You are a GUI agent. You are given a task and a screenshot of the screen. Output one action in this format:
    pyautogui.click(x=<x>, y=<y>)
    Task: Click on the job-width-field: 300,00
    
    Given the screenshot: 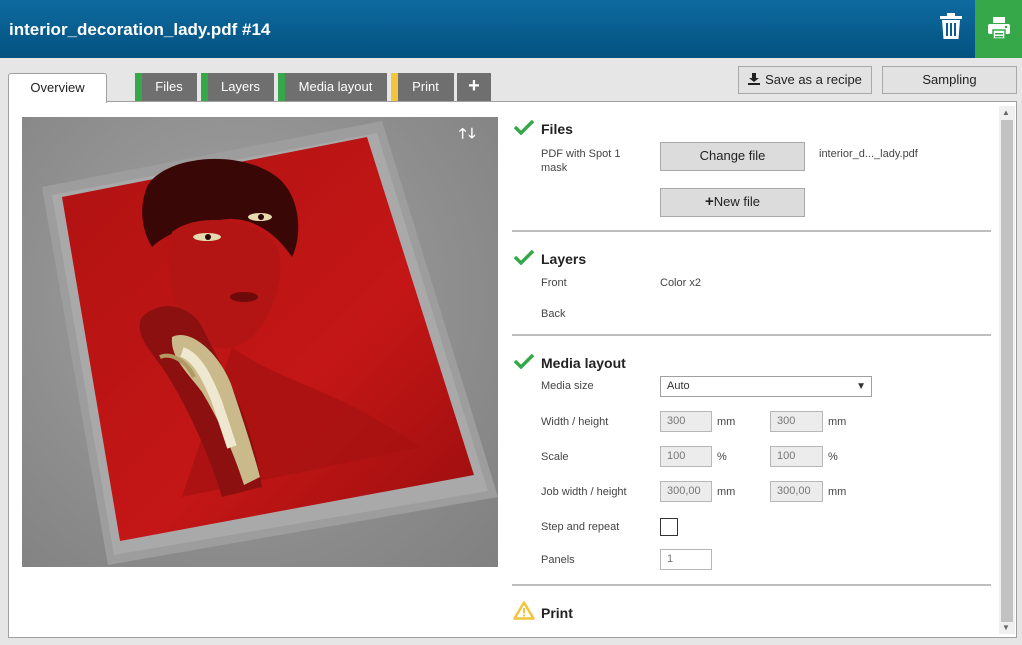 What is the action you would take?
    pyautogui.click(x=686, y=491)
    